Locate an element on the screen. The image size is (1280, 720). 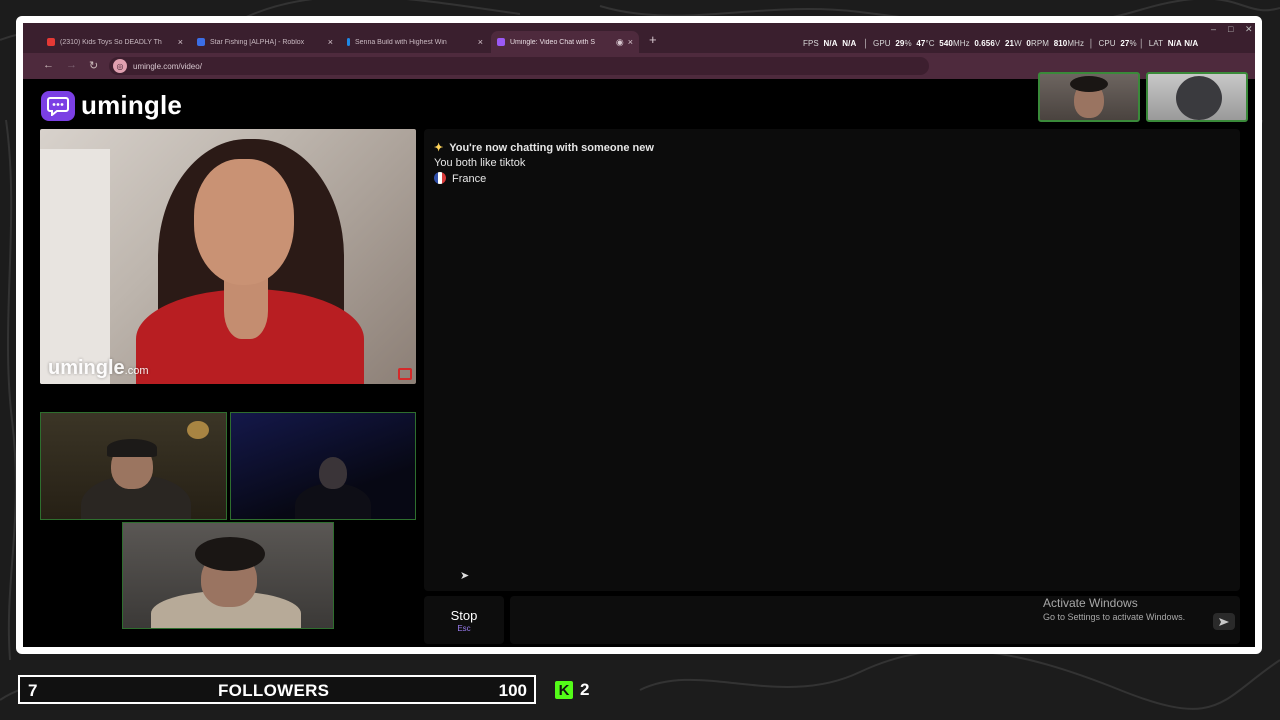
minimize-window-icon: – is located at coordinates (1213, 29).